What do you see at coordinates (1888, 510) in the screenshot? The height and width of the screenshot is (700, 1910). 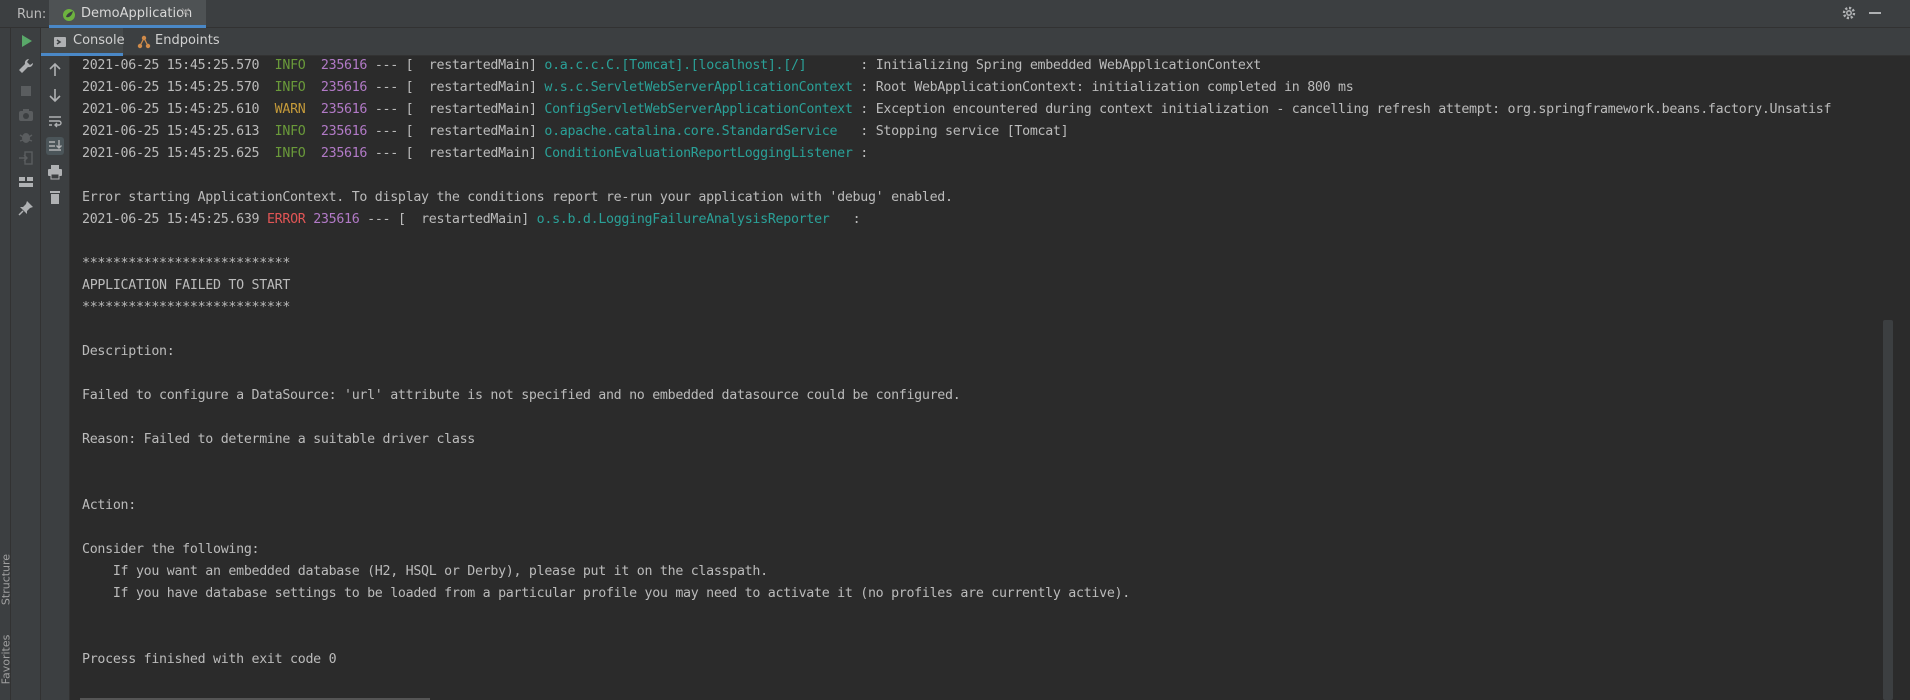 I see `vertical-scrollbar-thumb` at bounding box center [1888, 510].